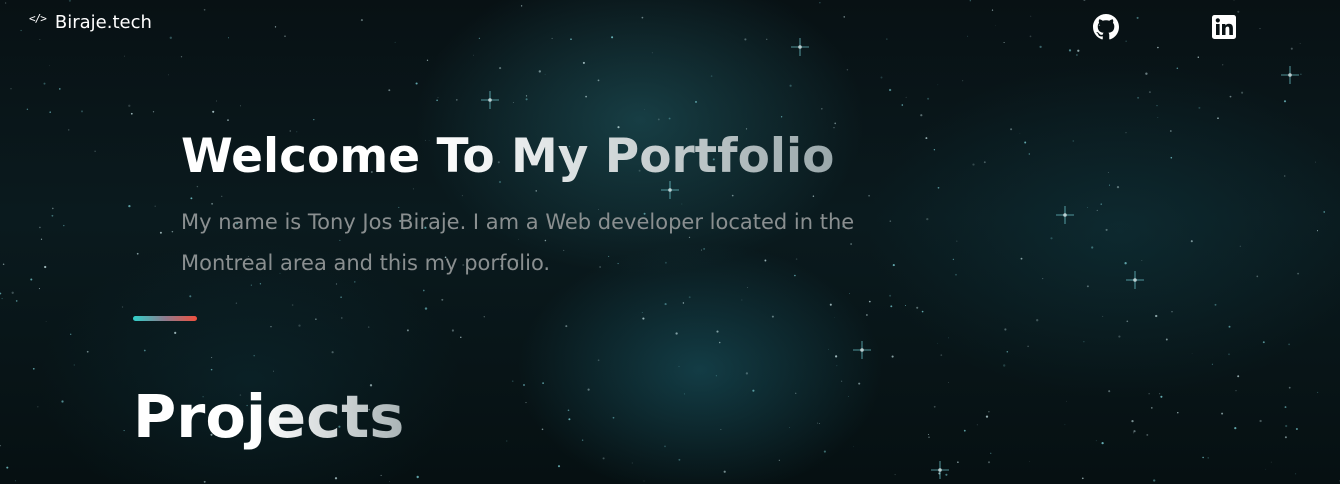 The height and width of the screenshot is (484, 1340). I want to click on hero-title: Welcome To My Portfolio, so click(507, 157).